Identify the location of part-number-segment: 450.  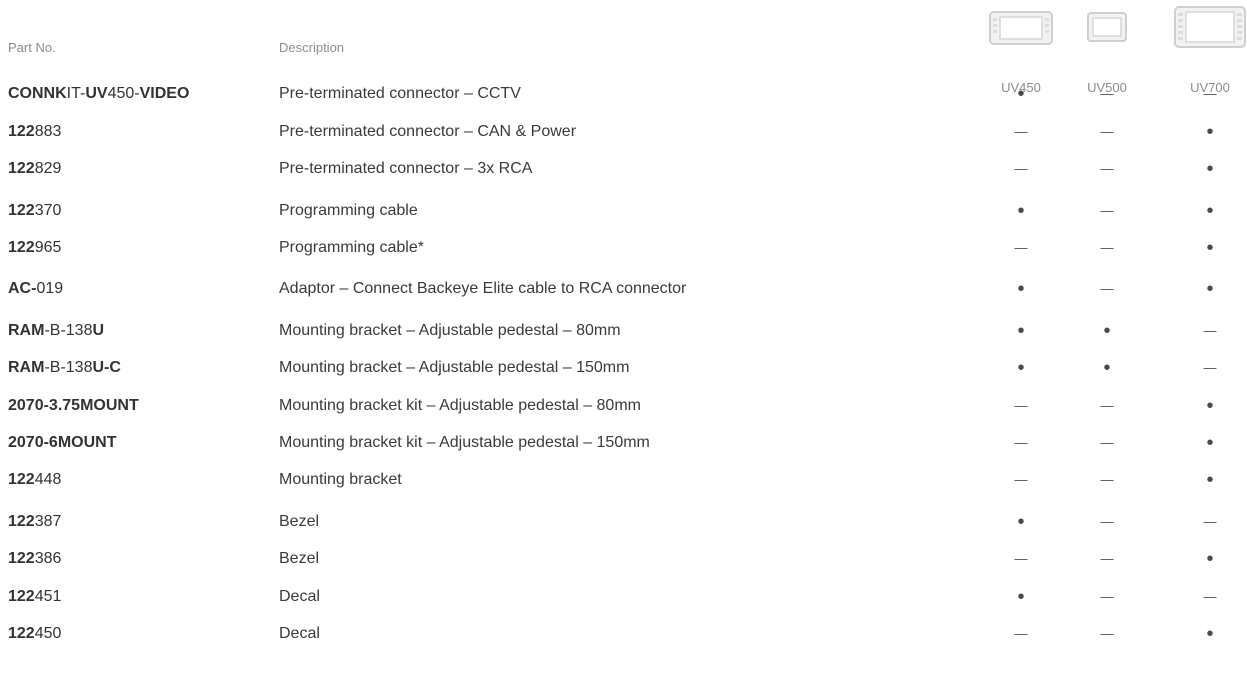
(48, 633).